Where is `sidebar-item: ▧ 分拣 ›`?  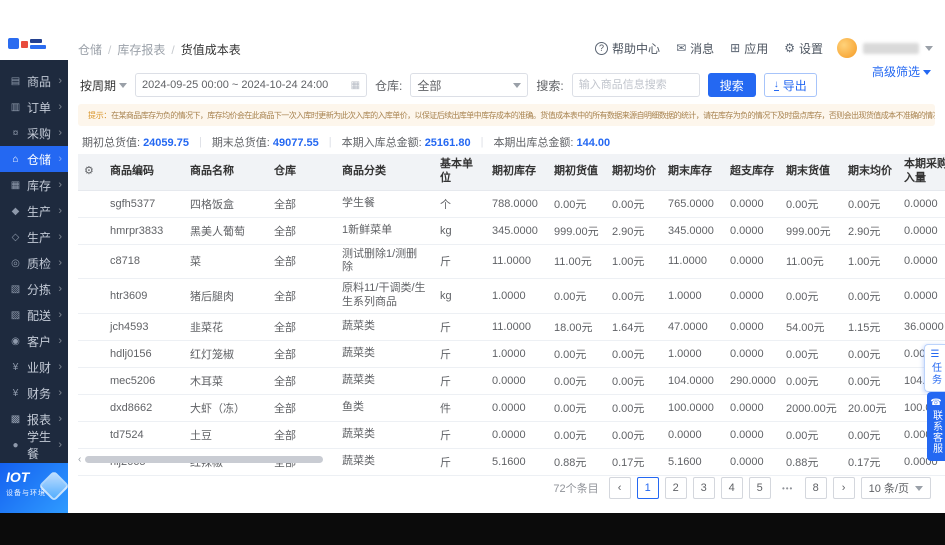
sidebar-item: ▧ 分拣 › is located at coordinates (34, 289).